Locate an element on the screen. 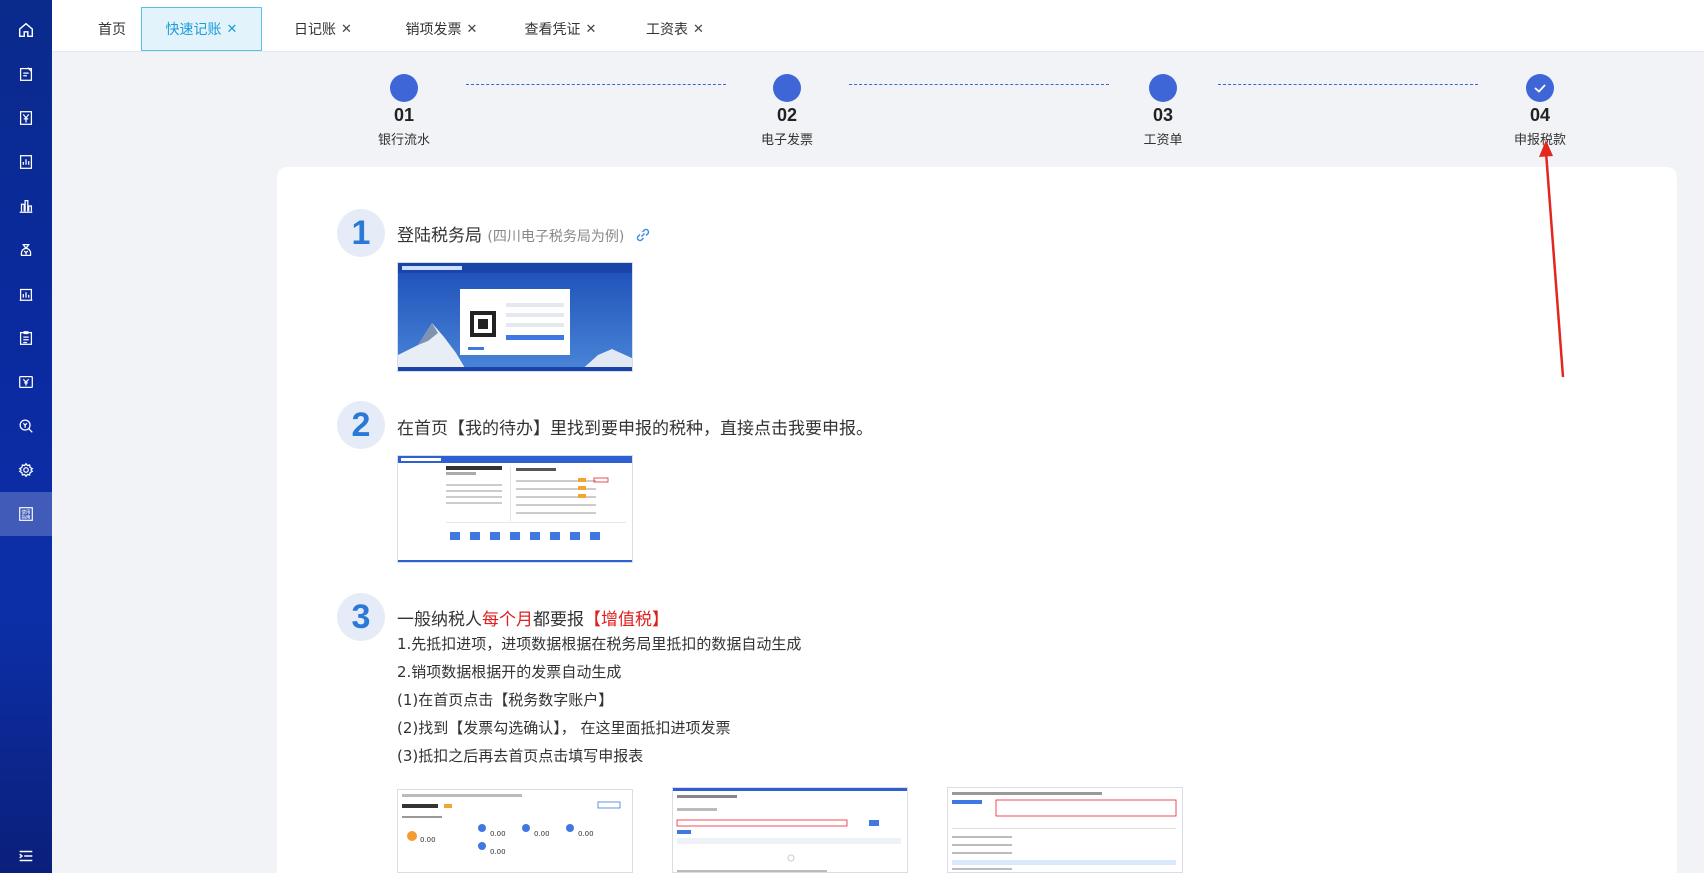  sidebar-item-user-guide: 使用 指南 is located at coordinates (26, 514).